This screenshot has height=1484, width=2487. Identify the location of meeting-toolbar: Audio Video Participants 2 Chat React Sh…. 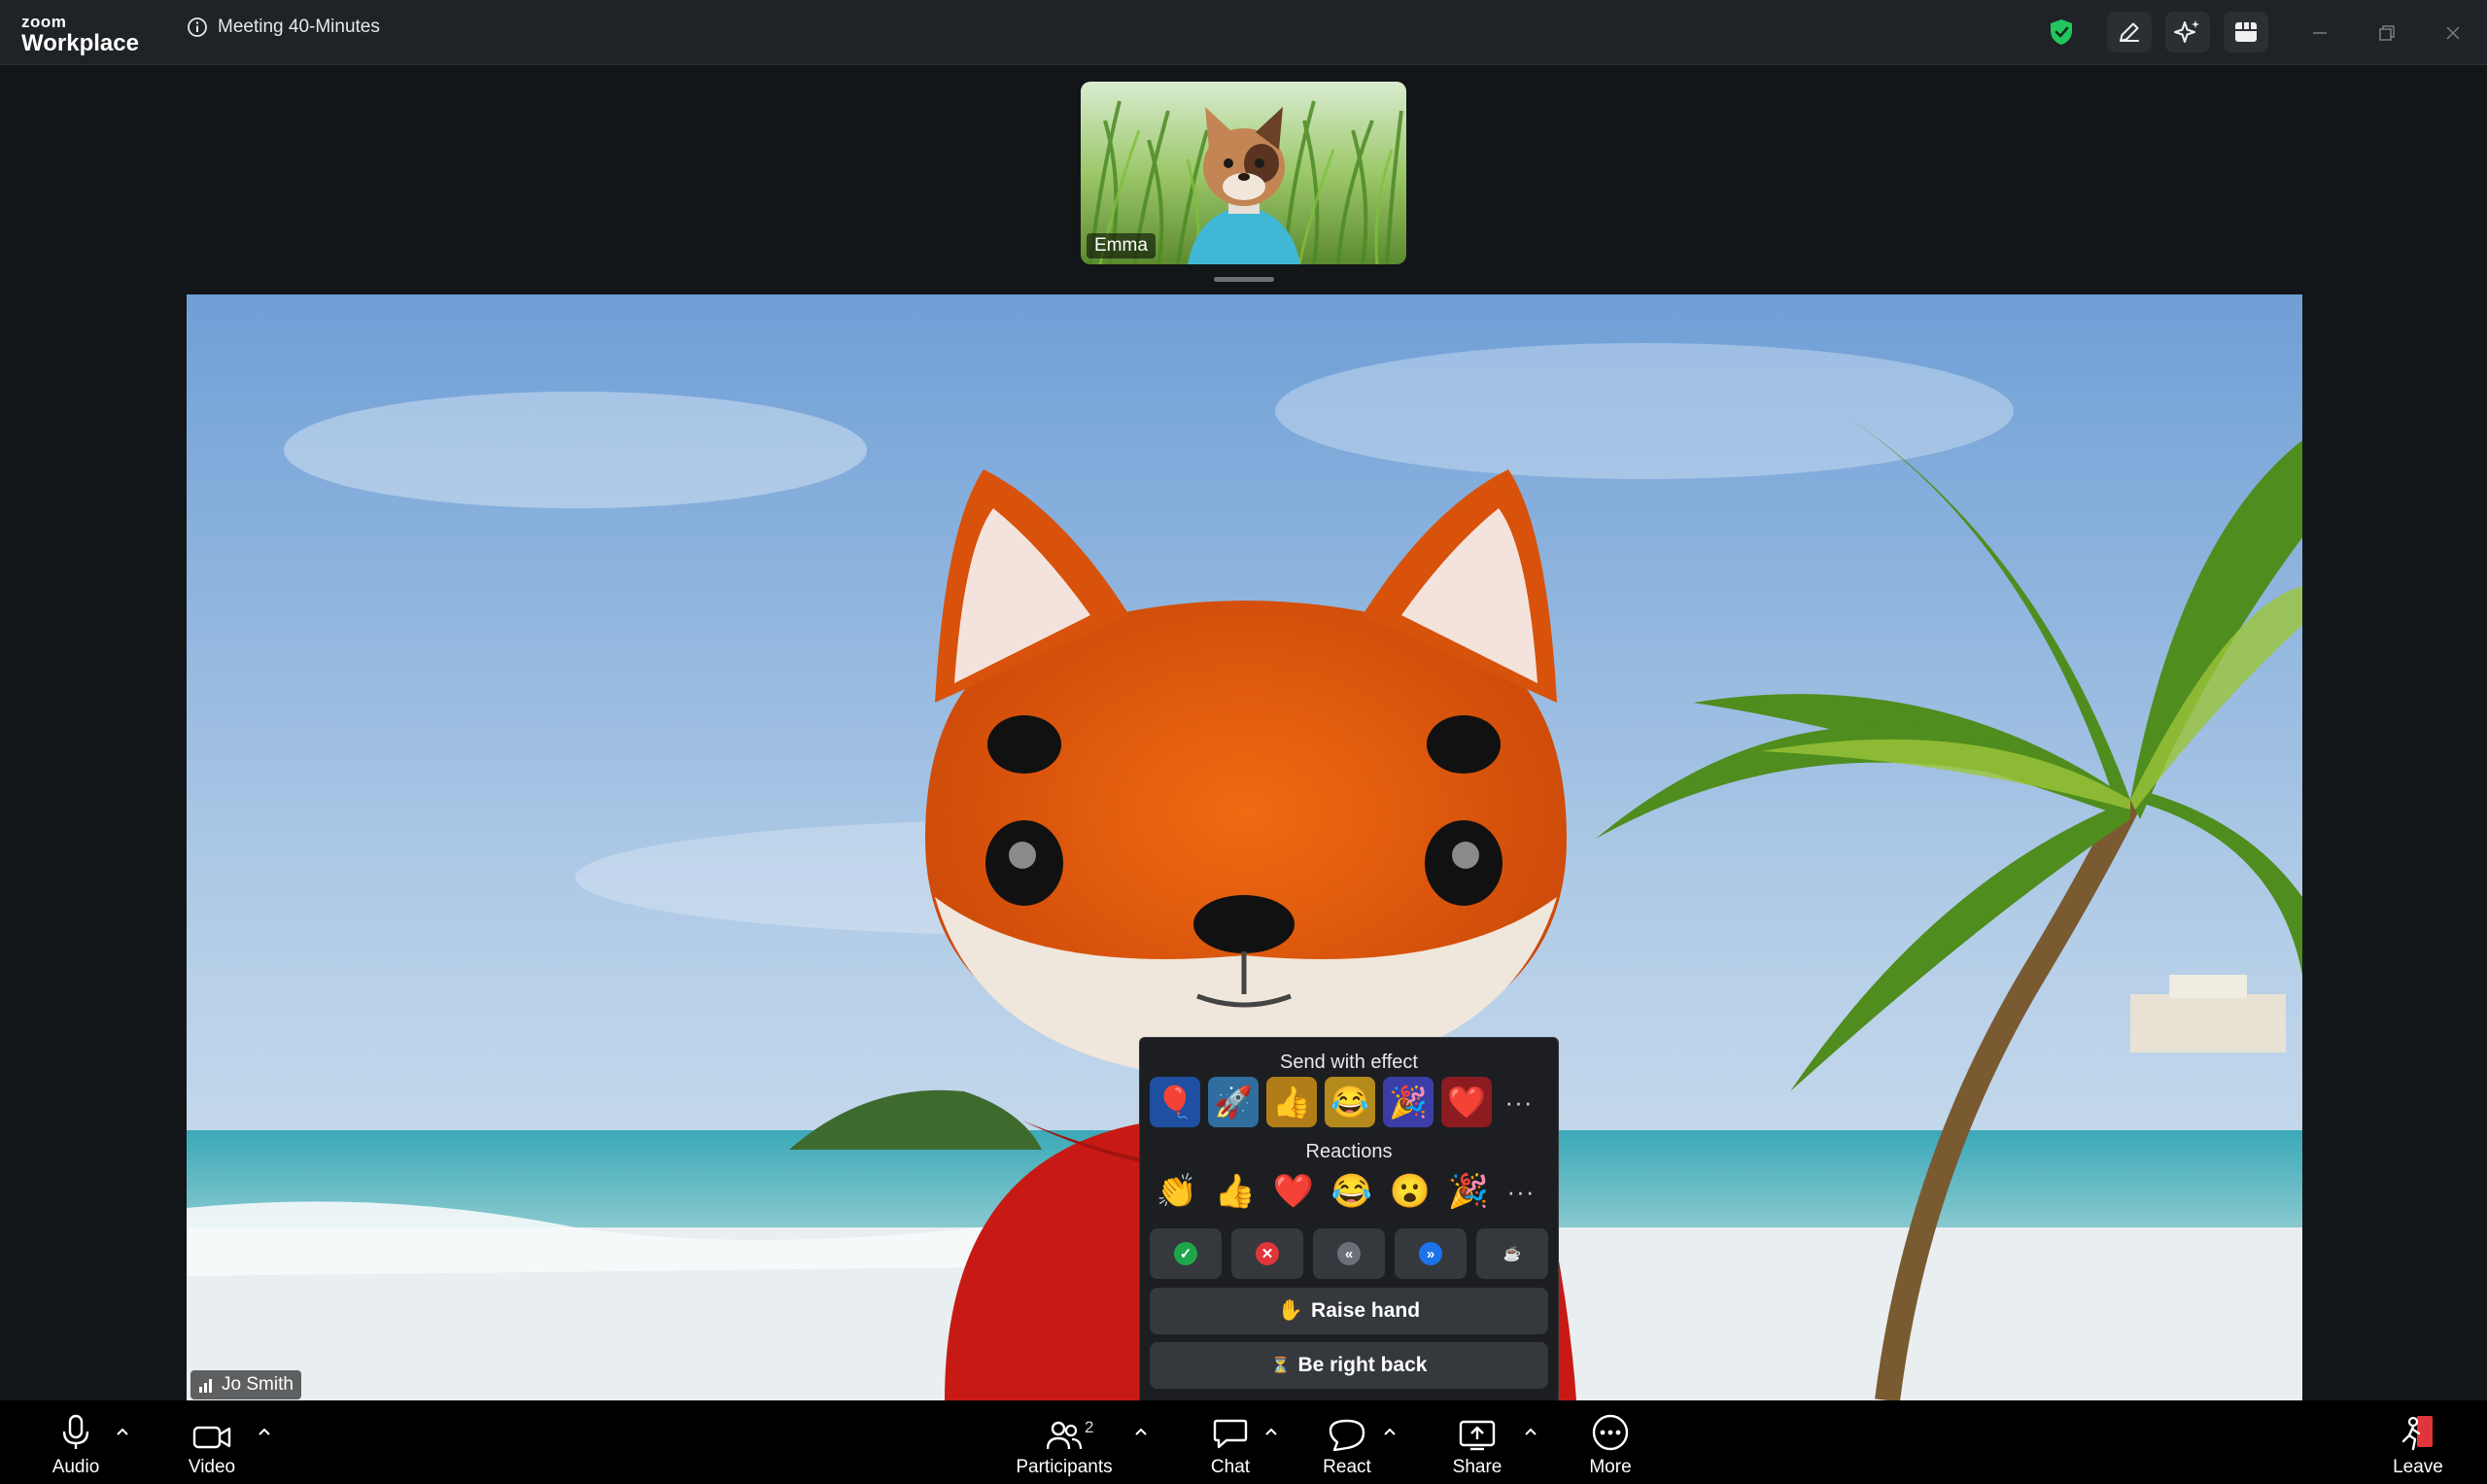
(1243, 1442).